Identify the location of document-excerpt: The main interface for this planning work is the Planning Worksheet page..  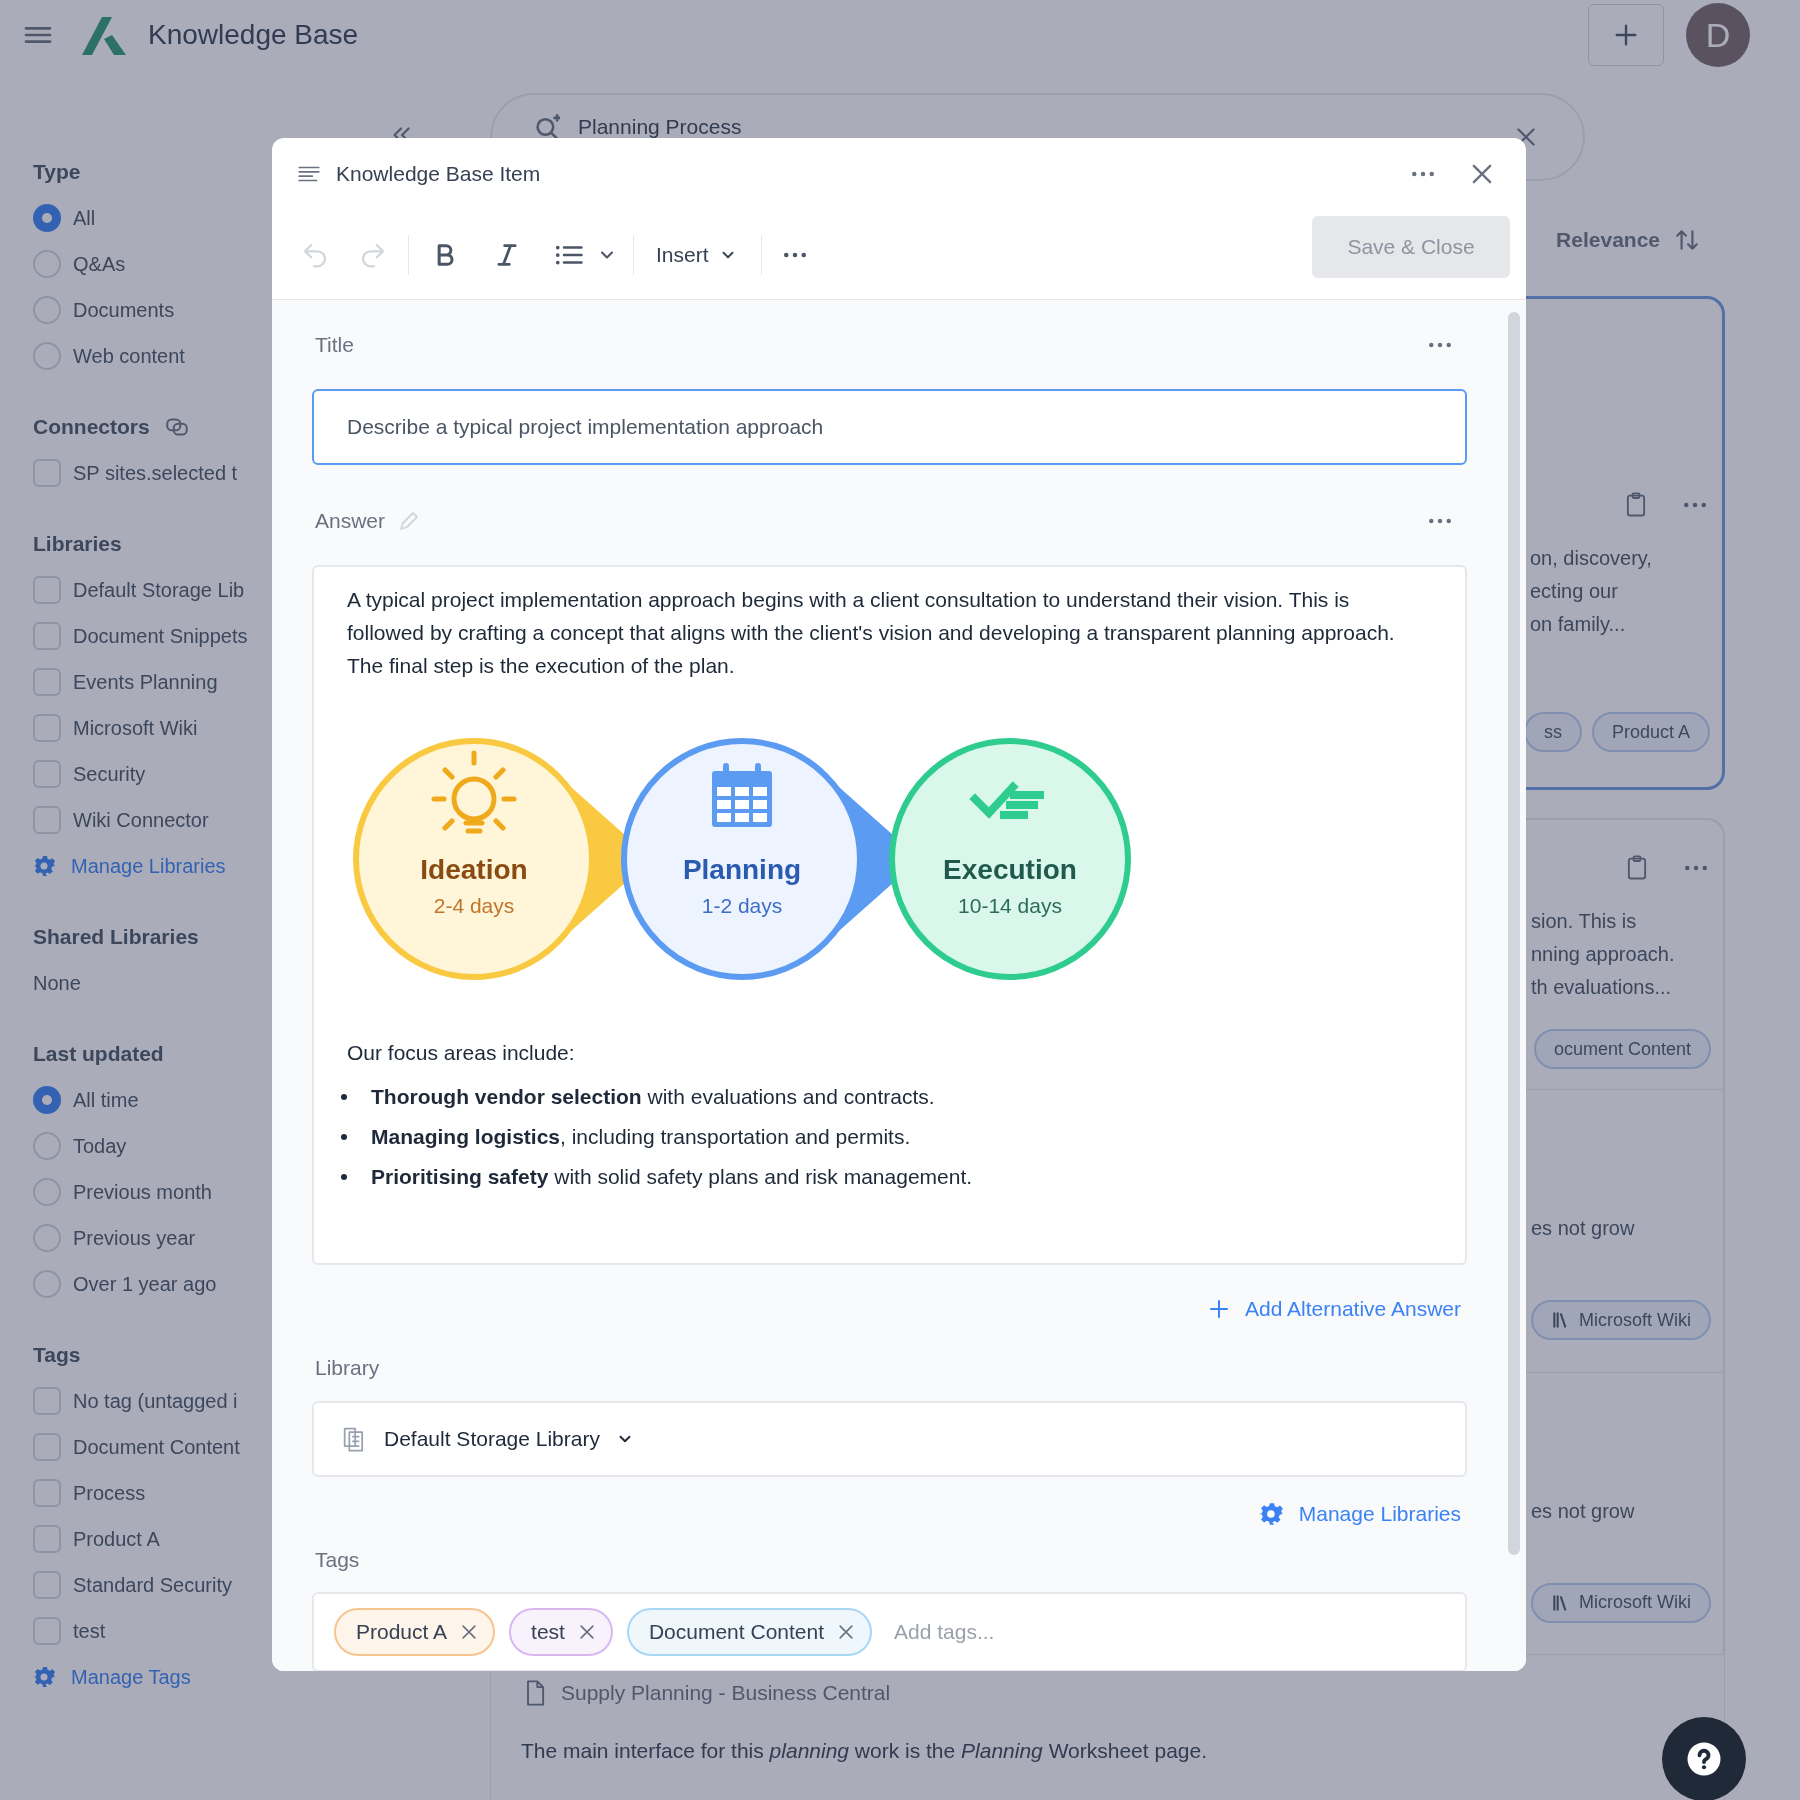
(864, 1750).